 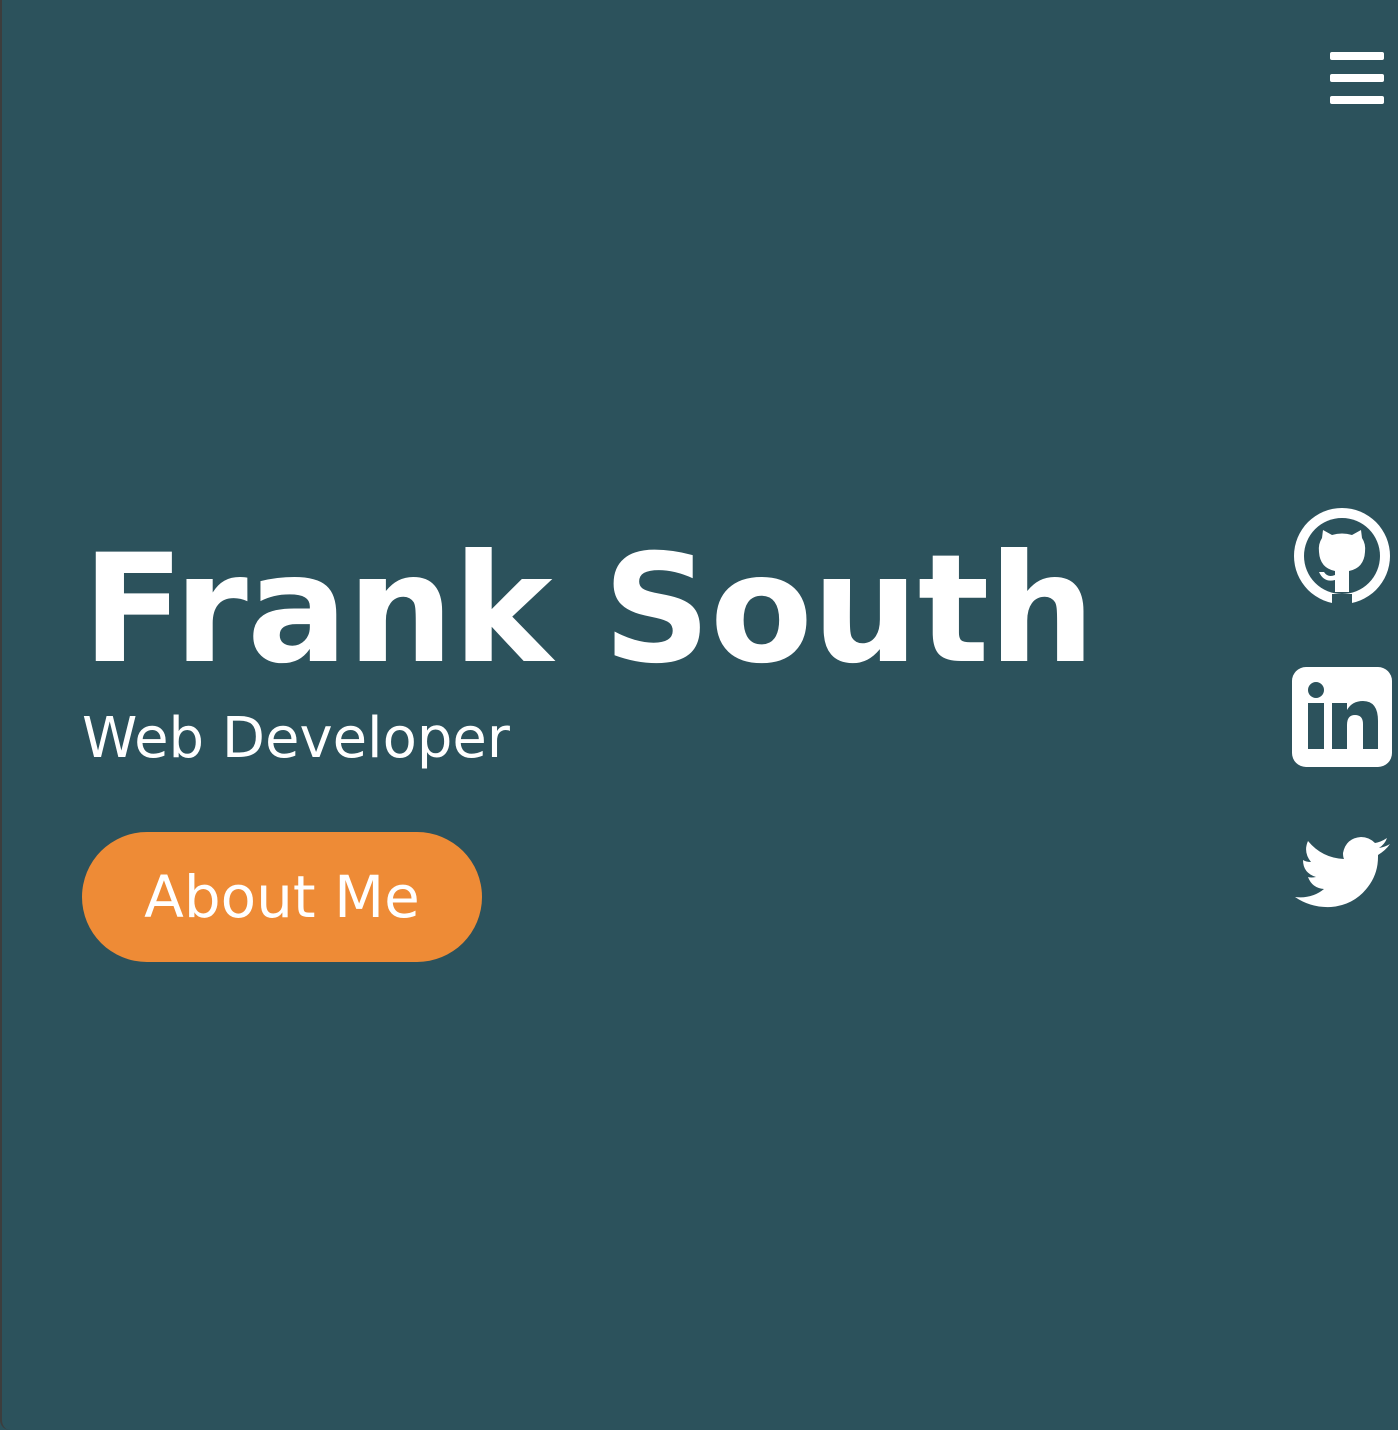 I want to click on linkedin-icon, so click(x=1342, y=717).